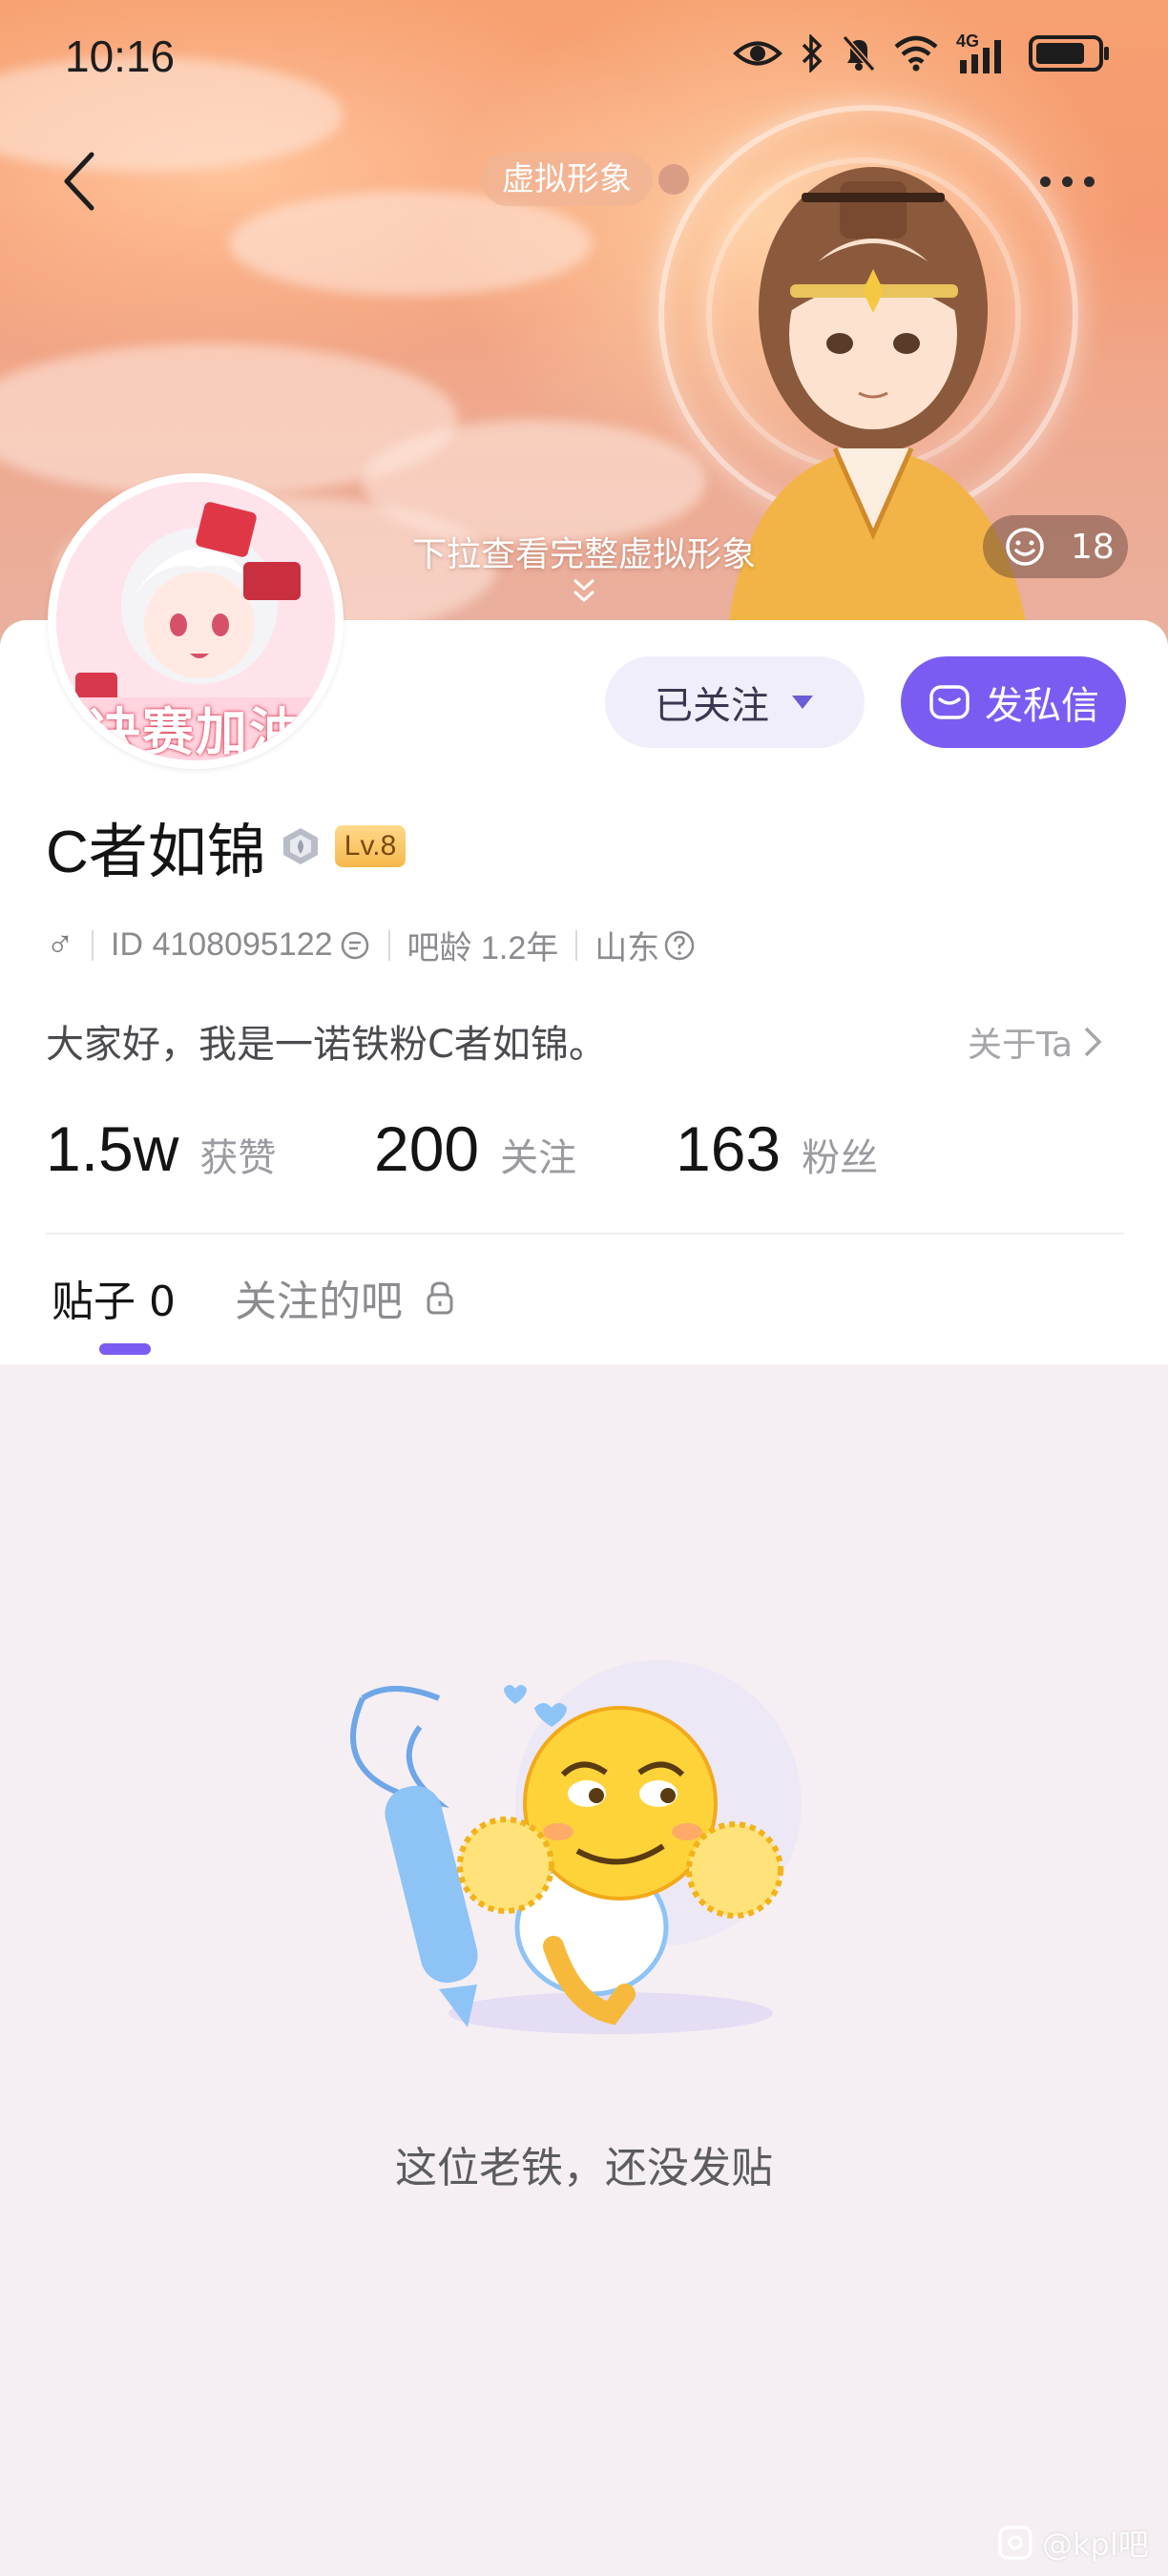 The height and width of the screenshot is (2576, 1168). Describe the element at coordinates (120, 56) in the screenshot. I see `status-time: 10:16` at that location.